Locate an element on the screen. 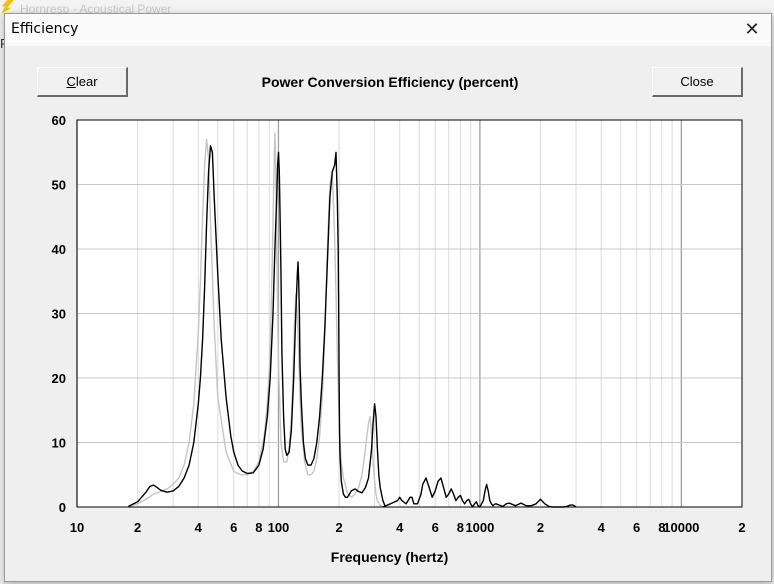 This screenshot has width=774, height=584. y-tick-label: 40 is located at coordinates (59, 249).